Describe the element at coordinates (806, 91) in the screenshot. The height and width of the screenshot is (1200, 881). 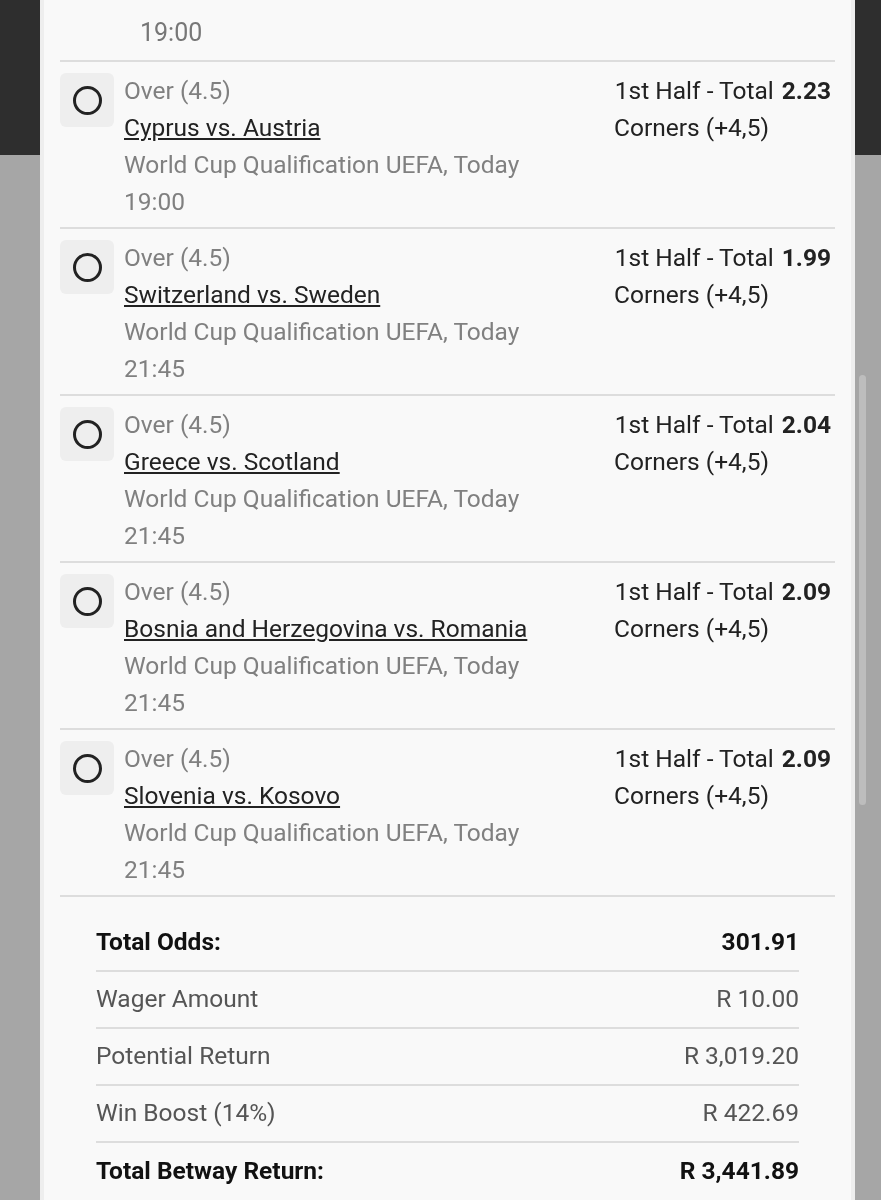
I see `odds-value: 2.23` at that location.